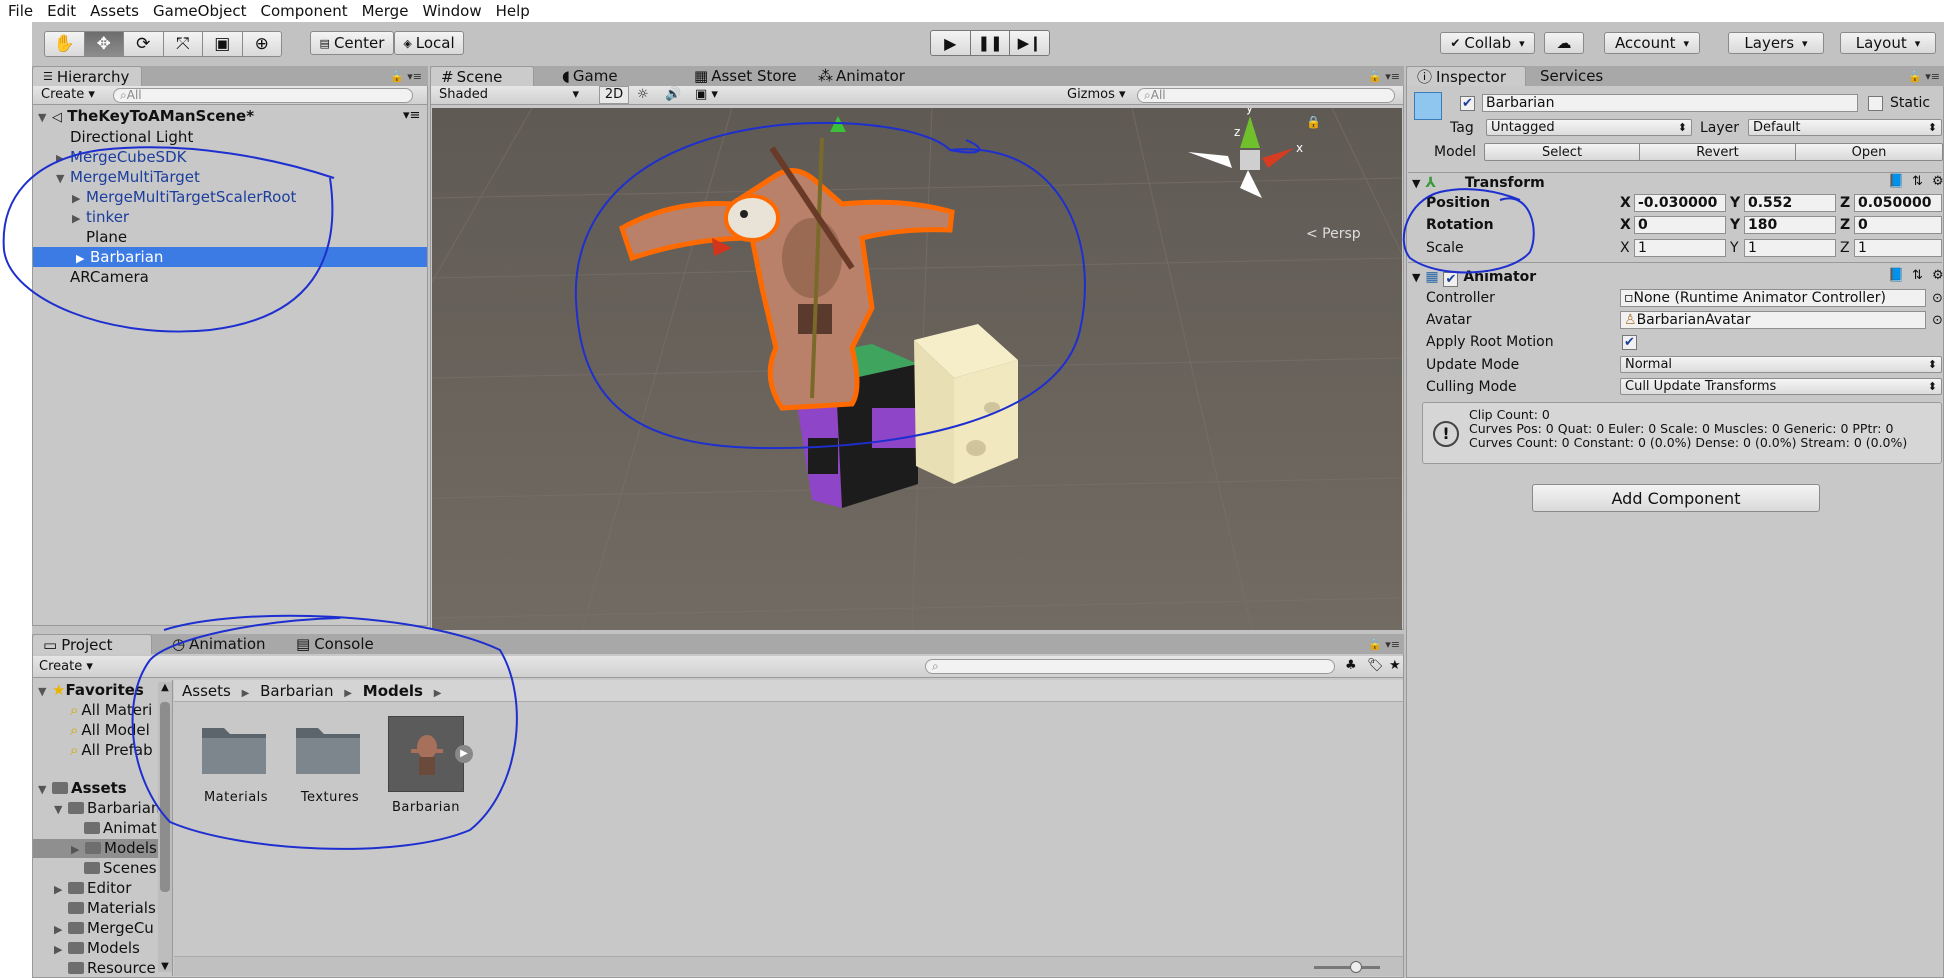 This screenshot has width=1944, height=978. What do you see at coordinates (165, 687) in the screenshot?
I see `scroll-up-icon: ▲` at bounding box center [165, 687].